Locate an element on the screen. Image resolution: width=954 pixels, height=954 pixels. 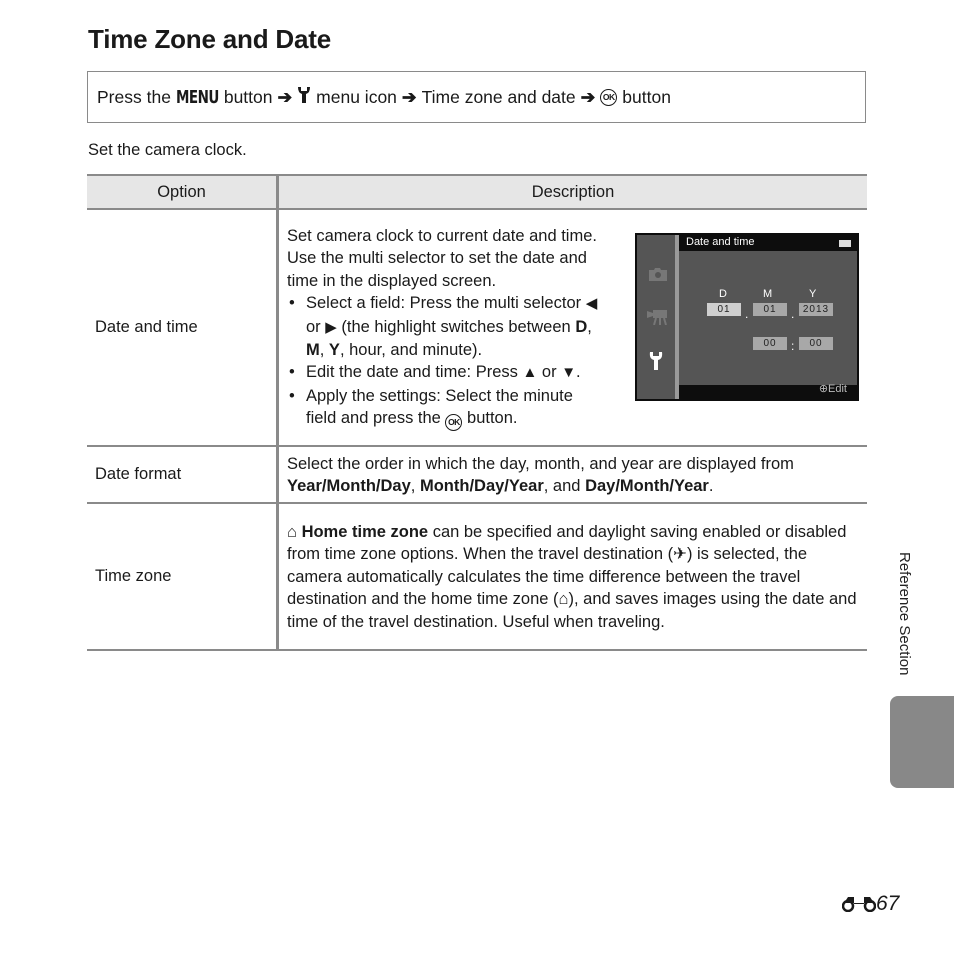
bullet-text: (the highlight switches between is located at coordinates (456, 326).